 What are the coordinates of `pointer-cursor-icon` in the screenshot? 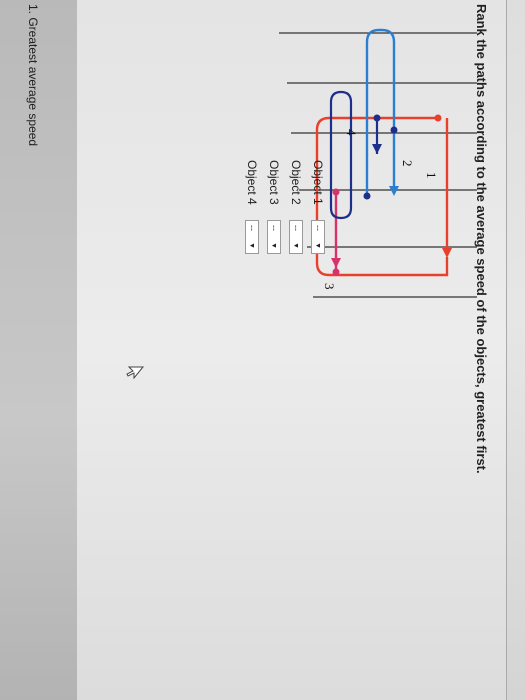 It's located at (135, 373).